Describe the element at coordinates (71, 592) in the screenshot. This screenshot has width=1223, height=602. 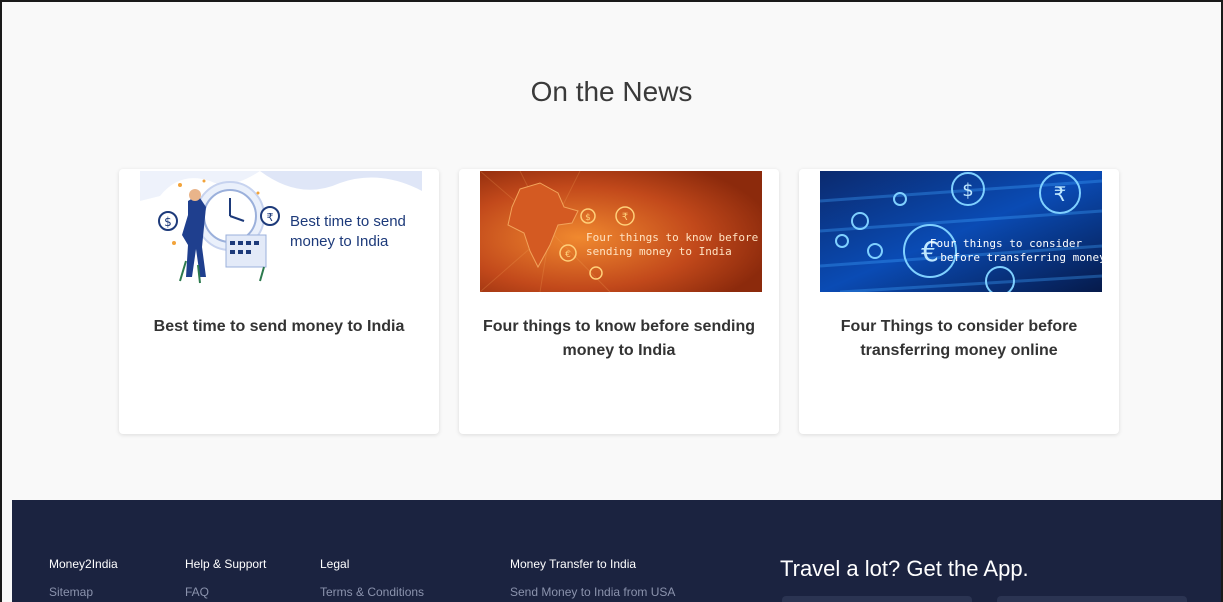
I see `footer-link-sitemap: Sitemap` at that location.